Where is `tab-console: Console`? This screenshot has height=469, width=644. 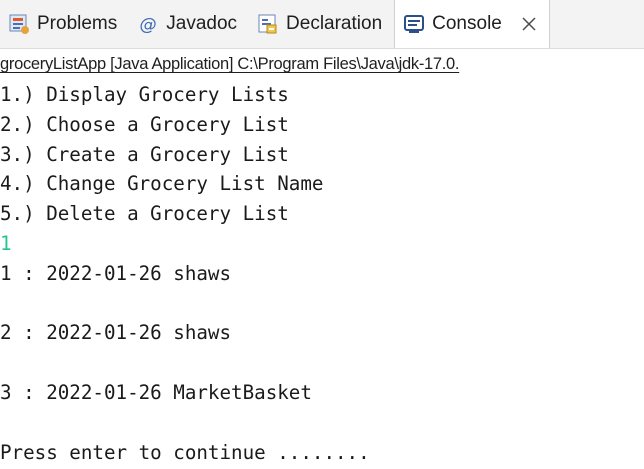
tab-console: Console is located at coordinates (472, 24).